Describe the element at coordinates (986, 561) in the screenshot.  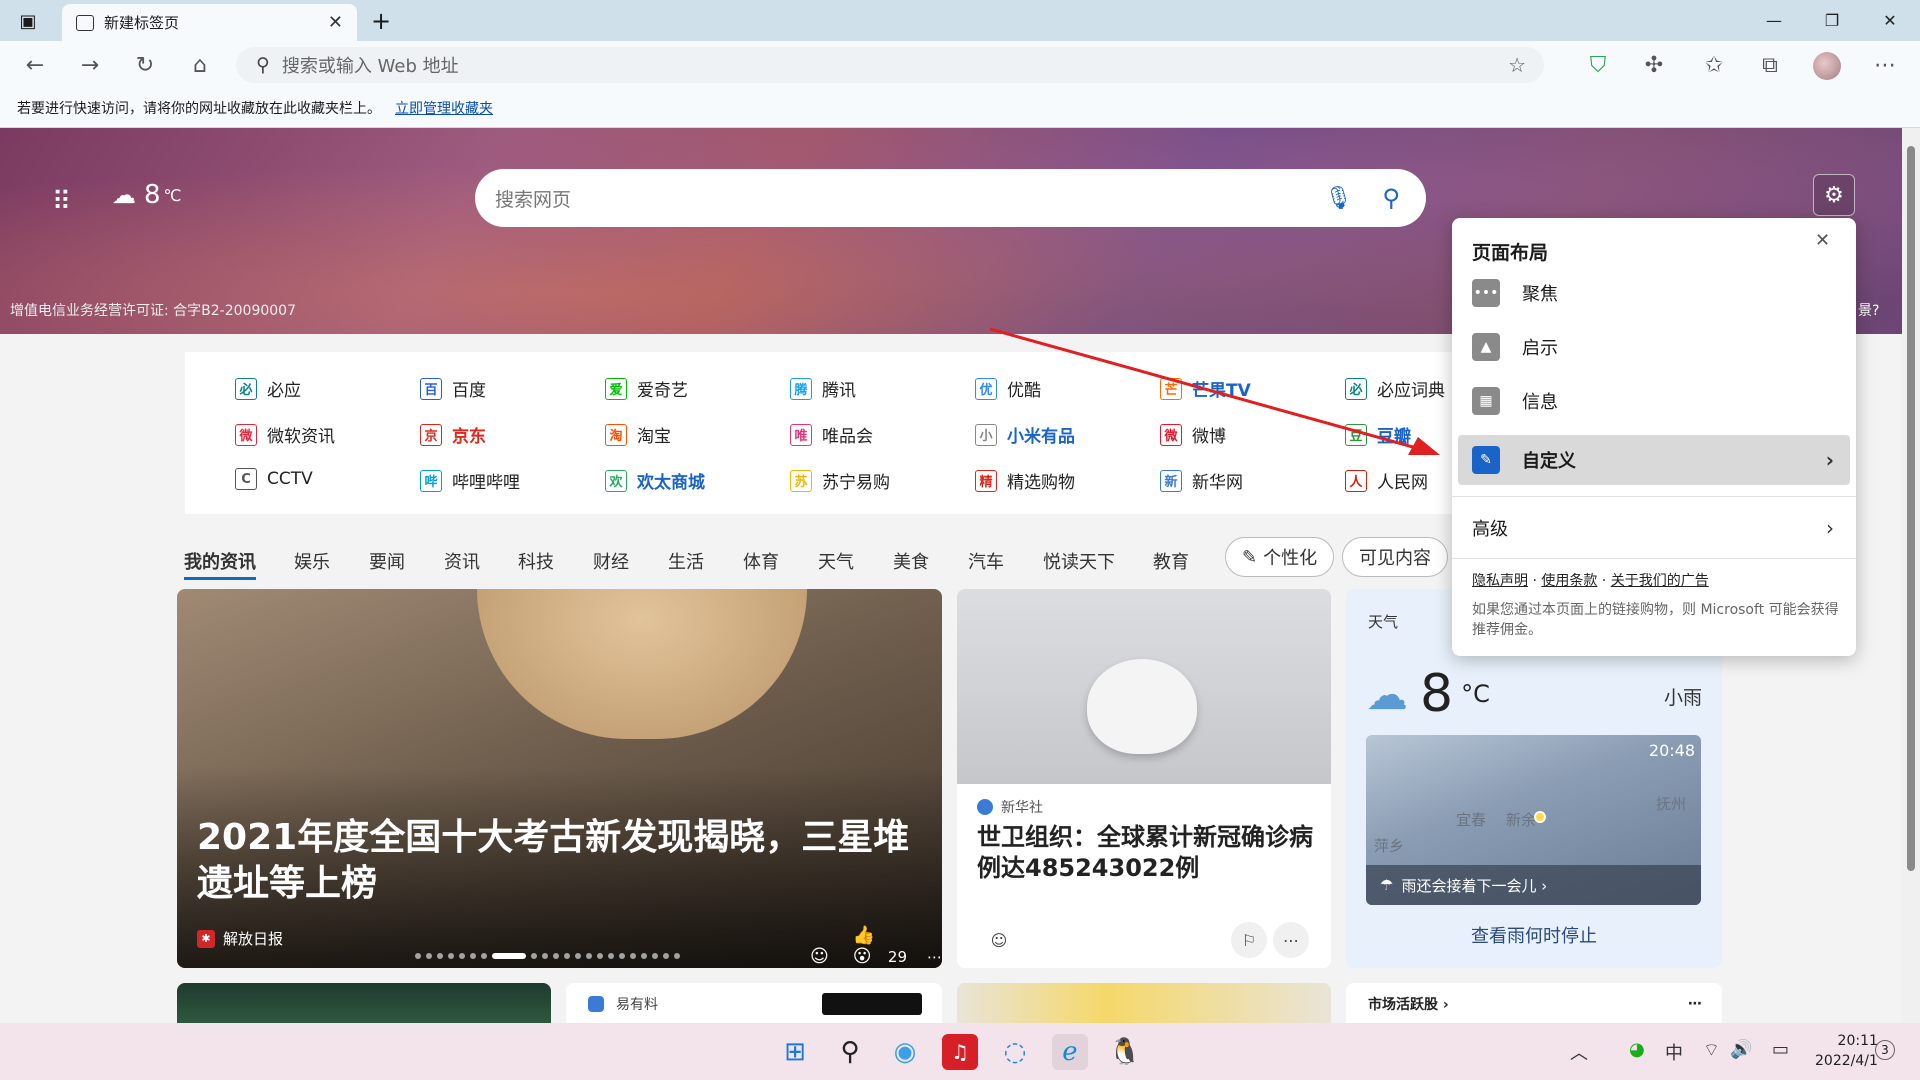
I see `tab-auto: 汽车` at that location.